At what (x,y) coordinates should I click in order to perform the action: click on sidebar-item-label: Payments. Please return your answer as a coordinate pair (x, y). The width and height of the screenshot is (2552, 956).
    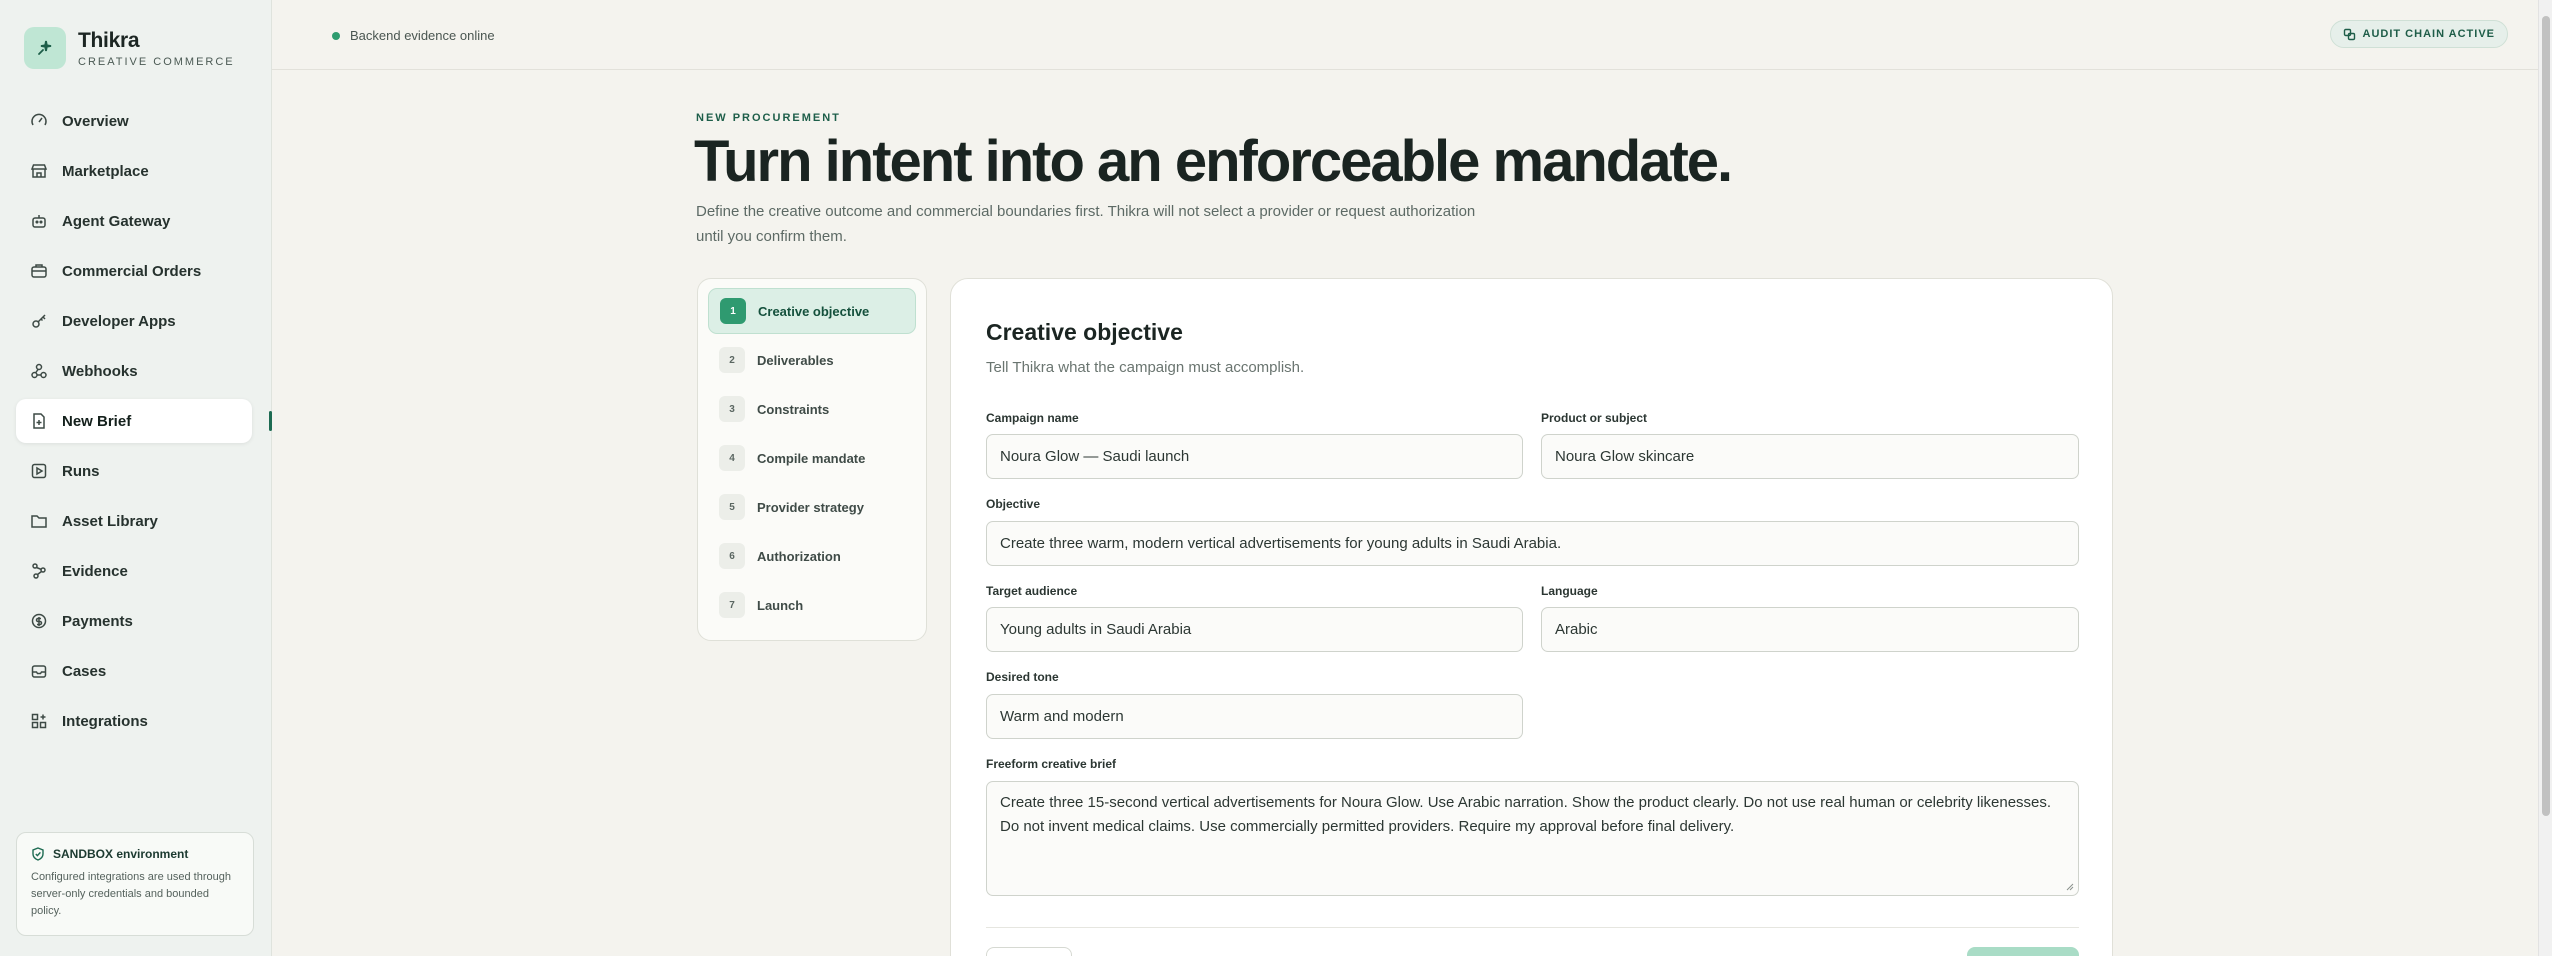
    Looking at the image, I should click on (97, 621).